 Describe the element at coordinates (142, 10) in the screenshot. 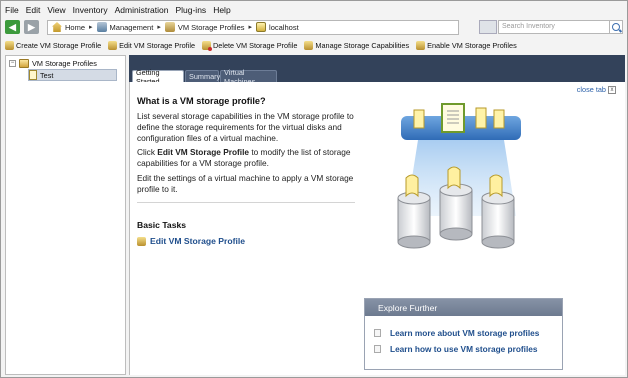

I see `menu-administration: Administration` at that location.